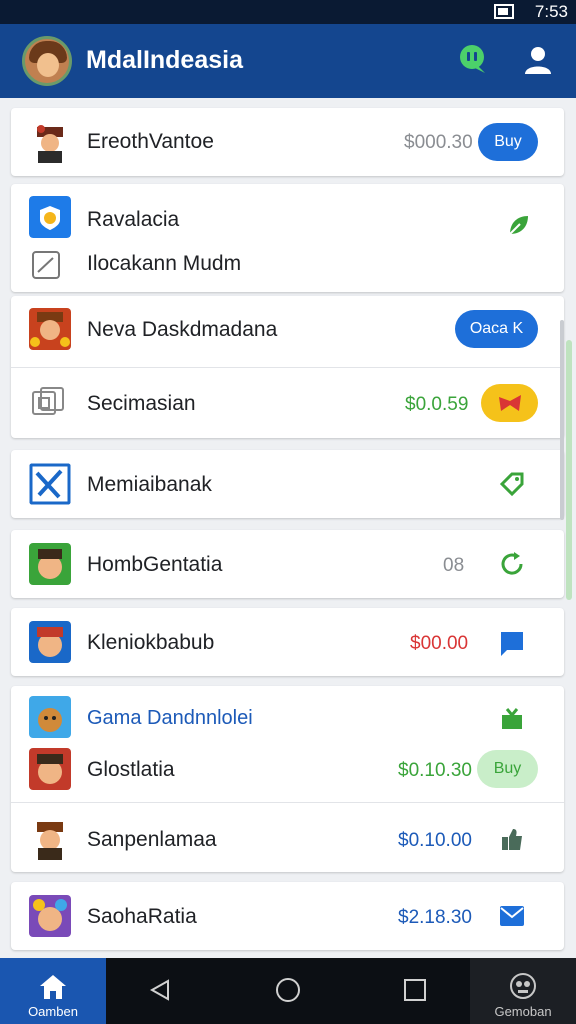  What do you see at coordinates (155, 564) in the screenshot?
I see `item-label: HombGentatia` at bounding box center [155, 564].